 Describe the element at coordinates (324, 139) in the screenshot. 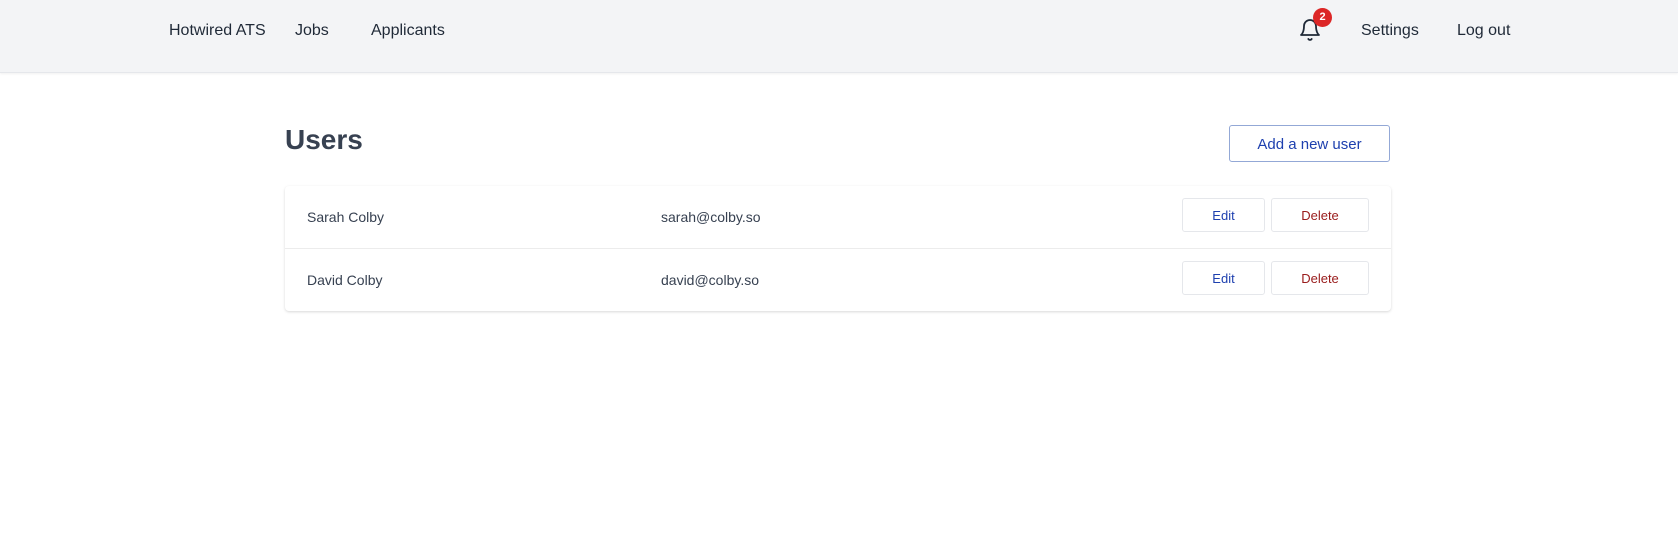

I see `page-title: Users` at that location.